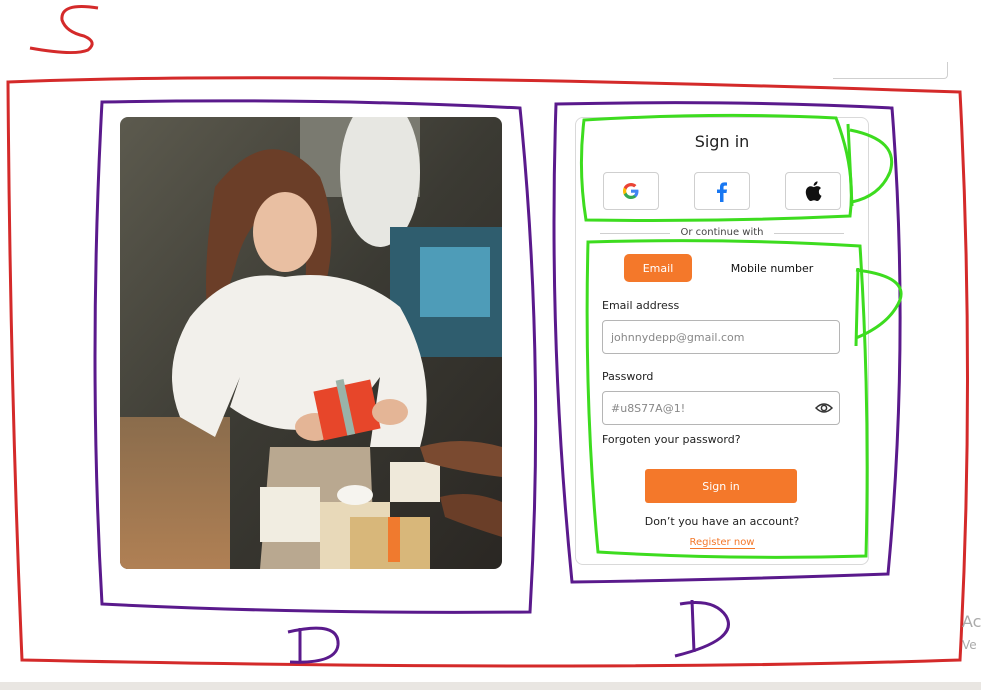  What do you see at coordinates (971, 621) in the screenshot?
I see `watermark-line-1: Ac` at bounding box center [971, 621].